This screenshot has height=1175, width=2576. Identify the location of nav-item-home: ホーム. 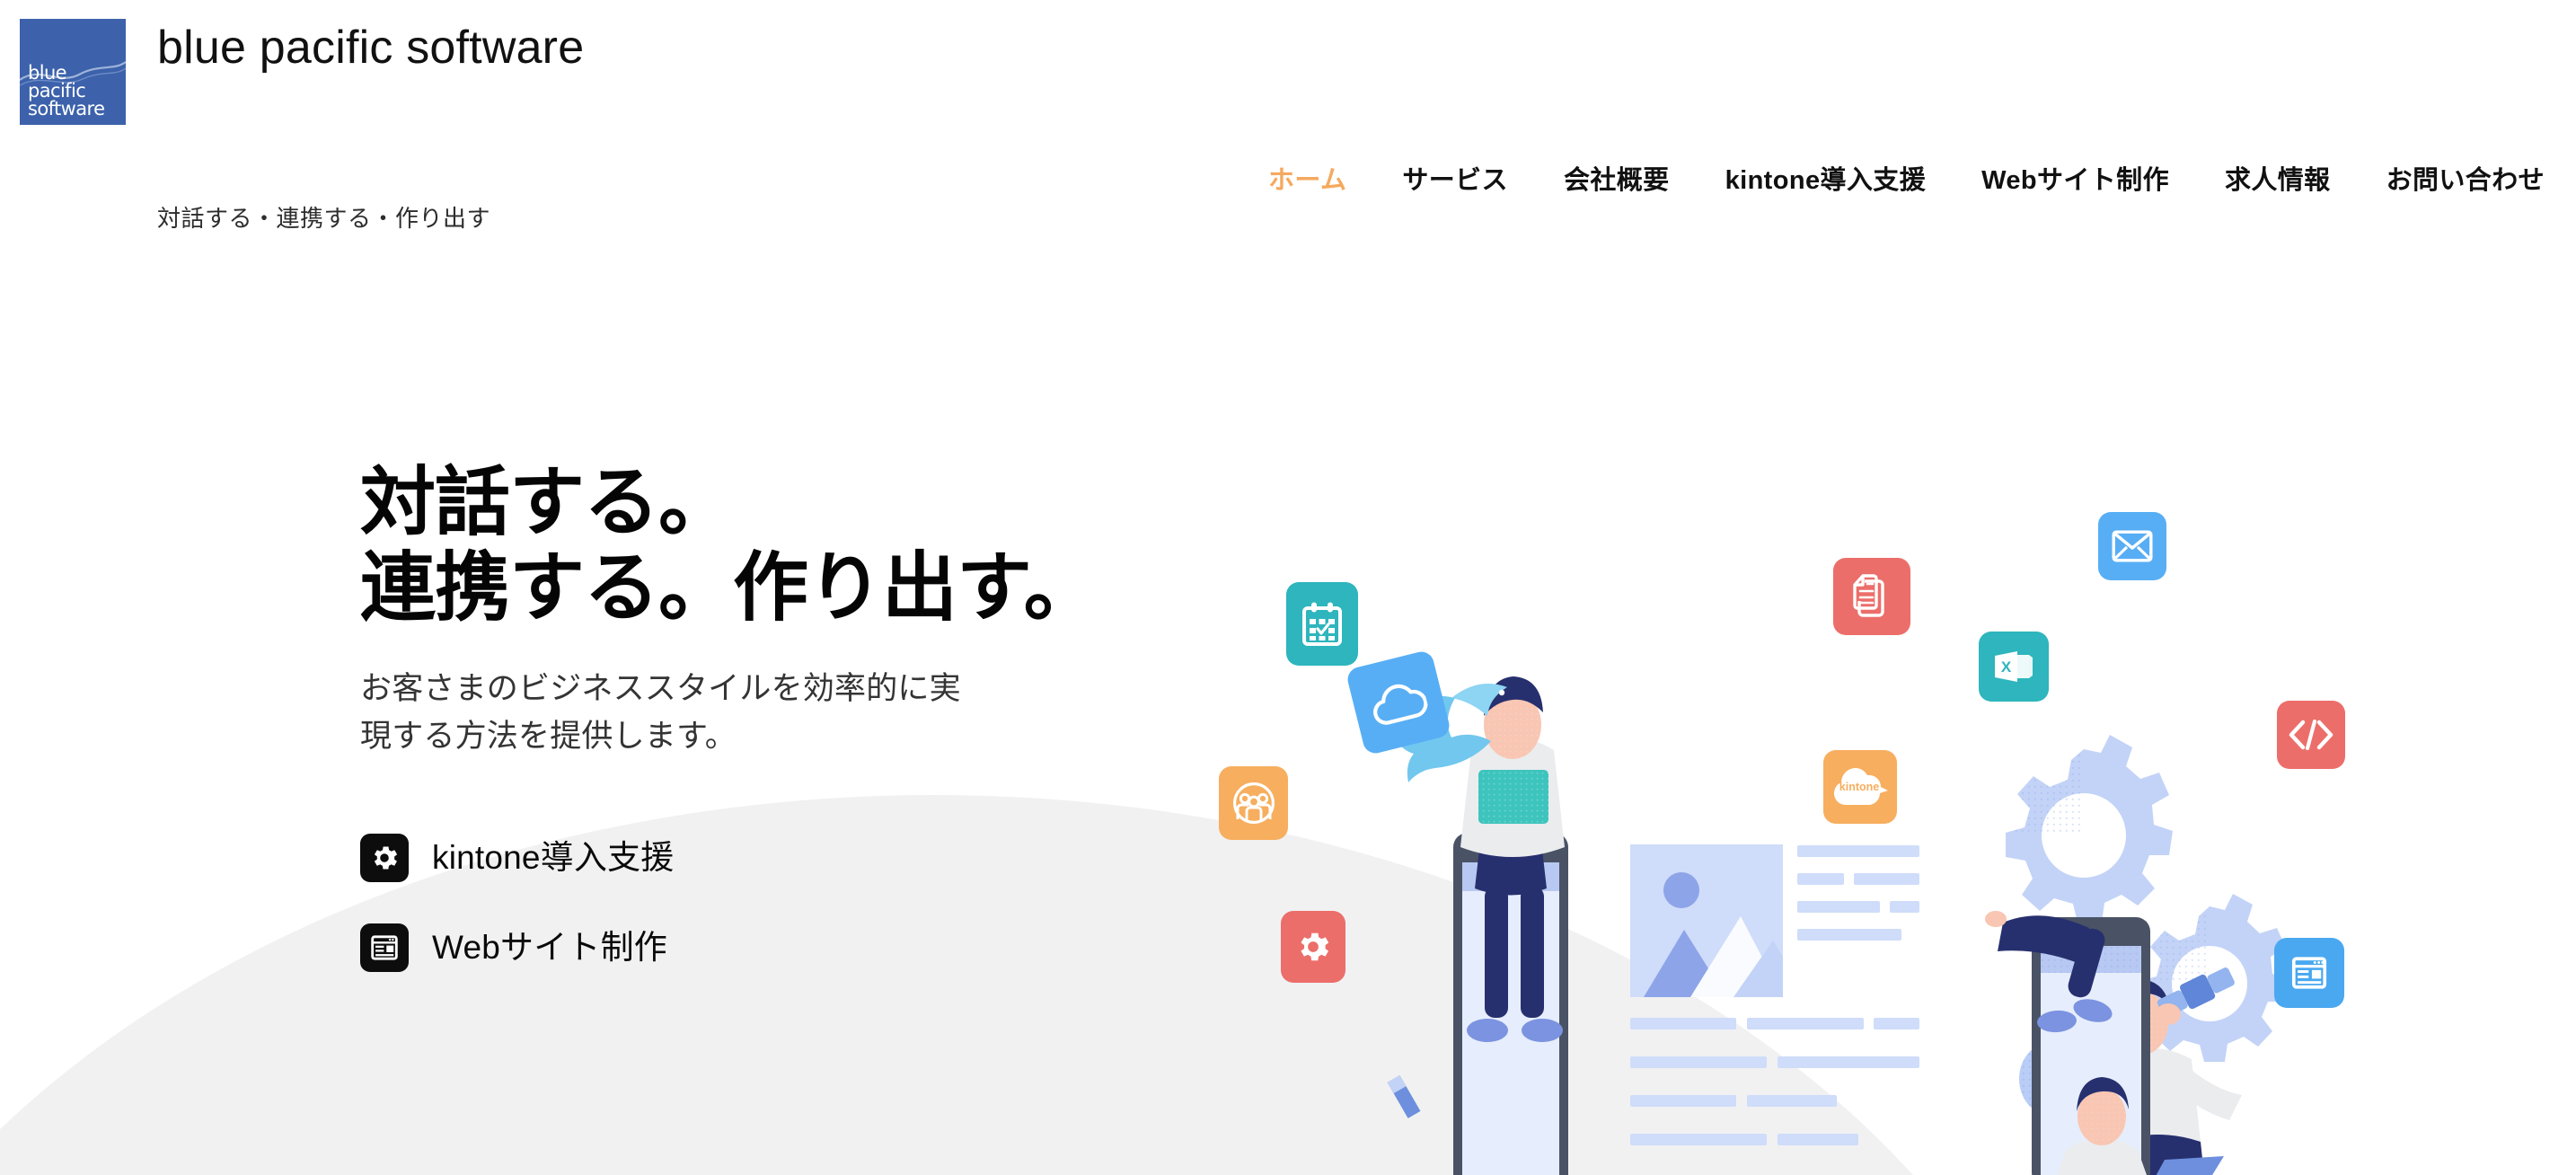
(1307, 180).